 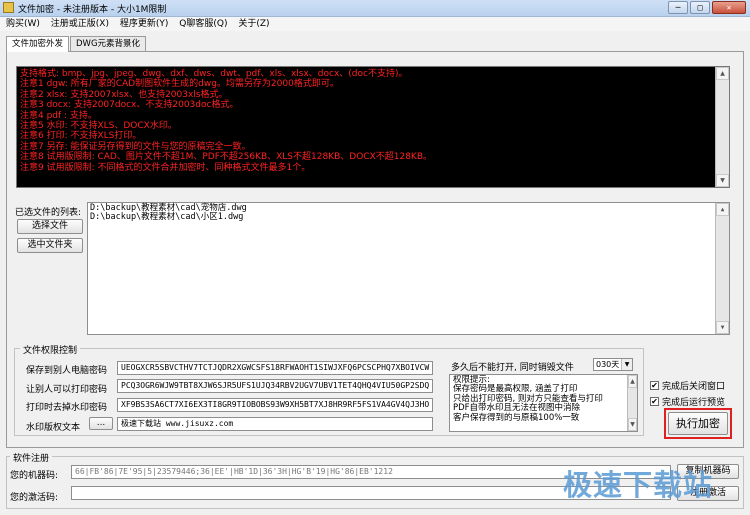 What do you see at coordinates (58, 115) in the screenshot?
I see `console-line: 注意4 pdf : 支持。` at bounding box center [58, 115].